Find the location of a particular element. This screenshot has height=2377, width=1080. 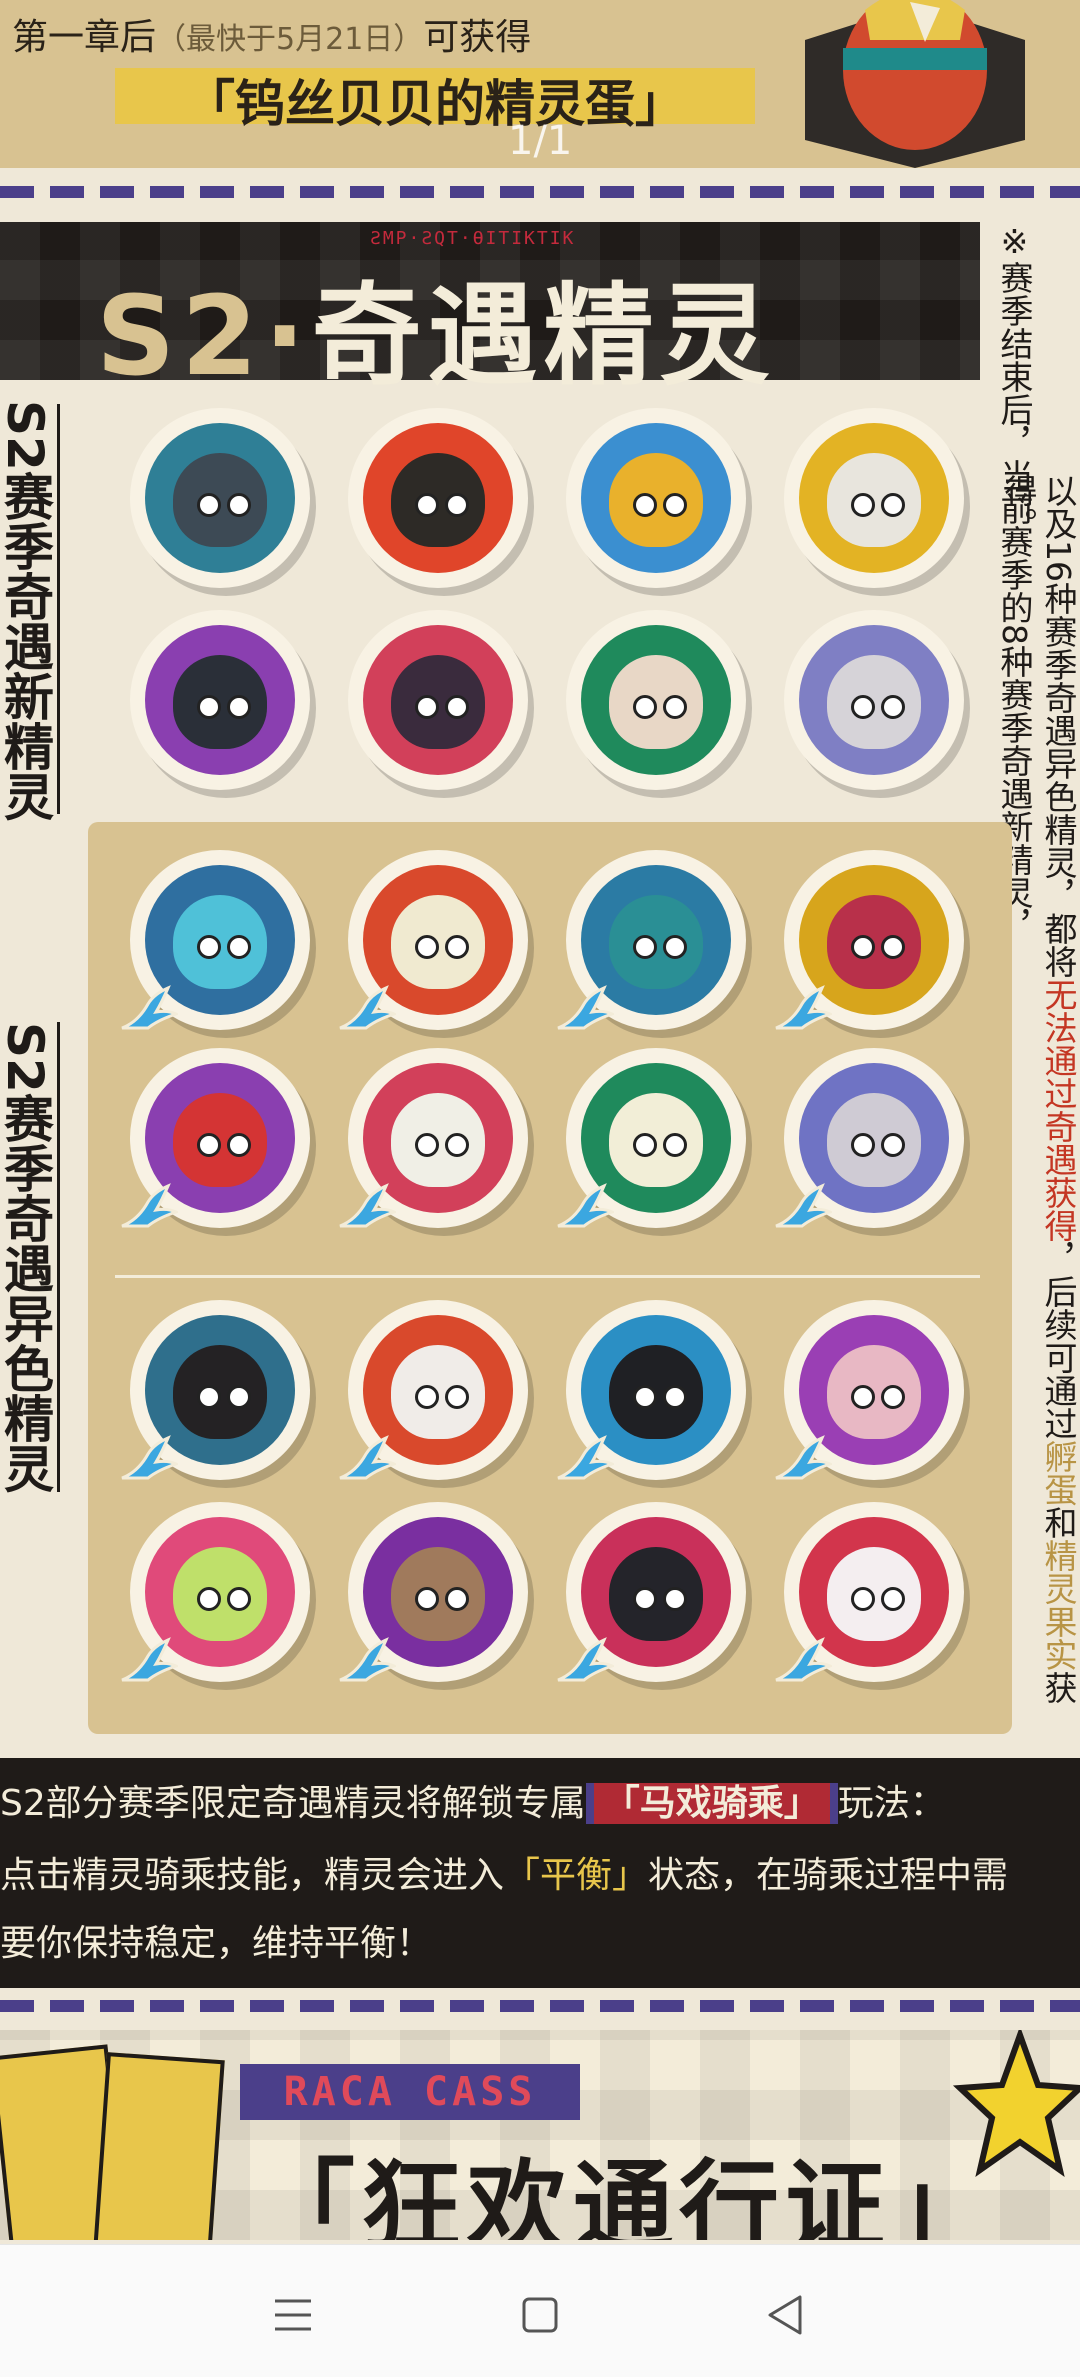

season-note-gold2: 精灵果实 is located at coordinates (1058, 1605).